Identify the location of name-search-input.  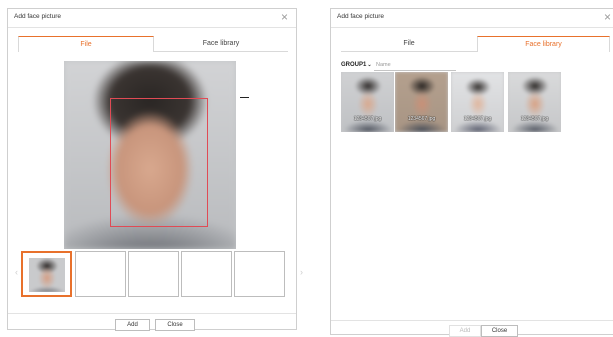
(415, 65).